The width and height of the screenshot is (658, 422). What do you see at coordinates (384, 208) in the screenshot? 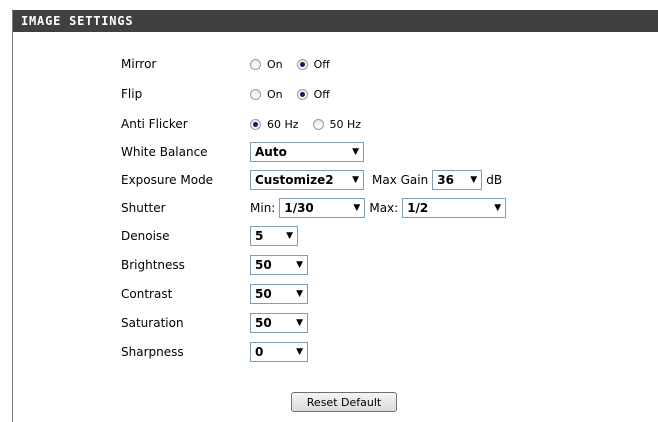
I see `shutter-max-label: Max:` at bounding box center [384, 208].